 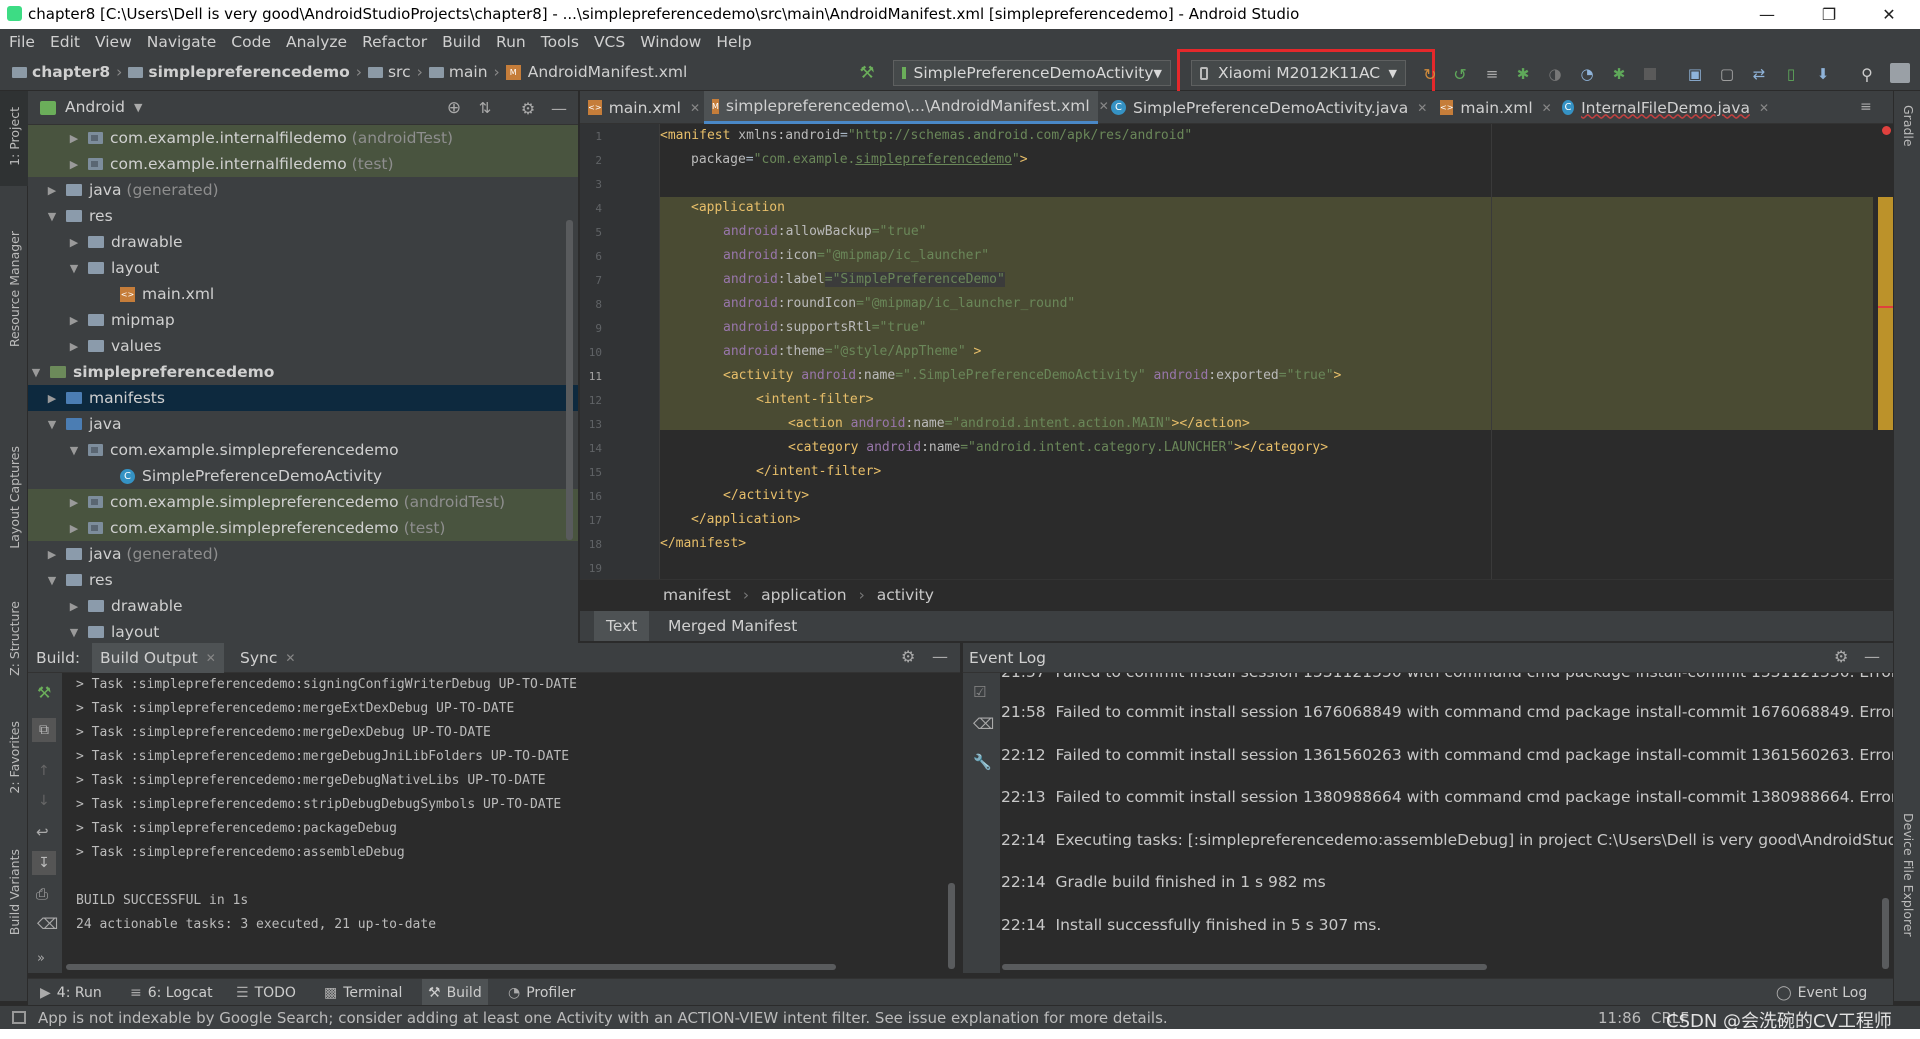 I want to click on menu-file: File, so click(x=20, y=42).